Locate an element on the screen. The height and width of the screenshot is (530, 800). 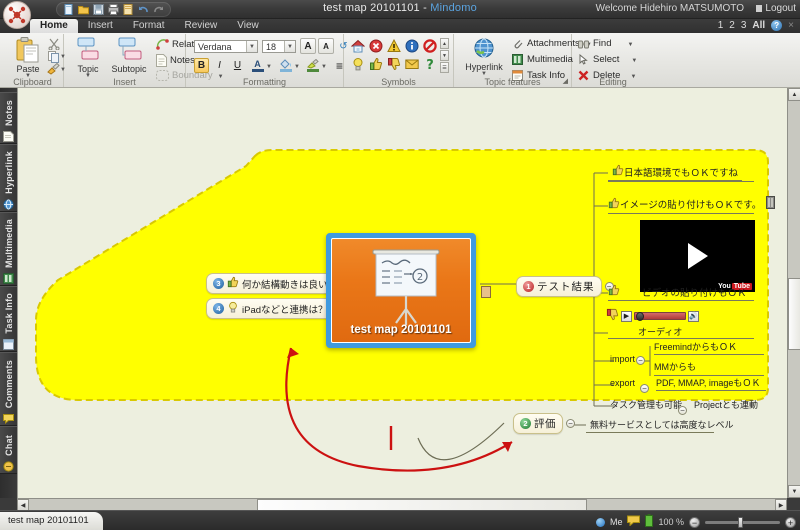
info-symbol-icon is located at coordinates (411, 45).